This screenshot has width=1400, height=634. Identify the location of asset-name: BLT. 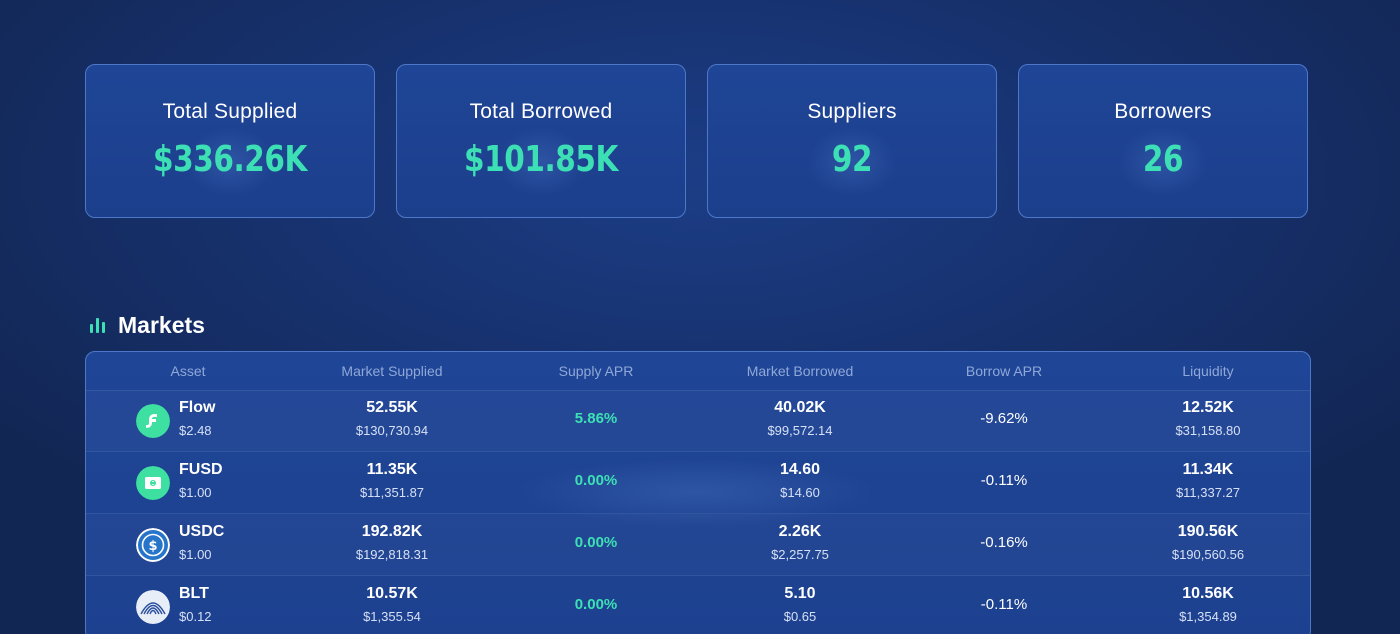
(194, 593).